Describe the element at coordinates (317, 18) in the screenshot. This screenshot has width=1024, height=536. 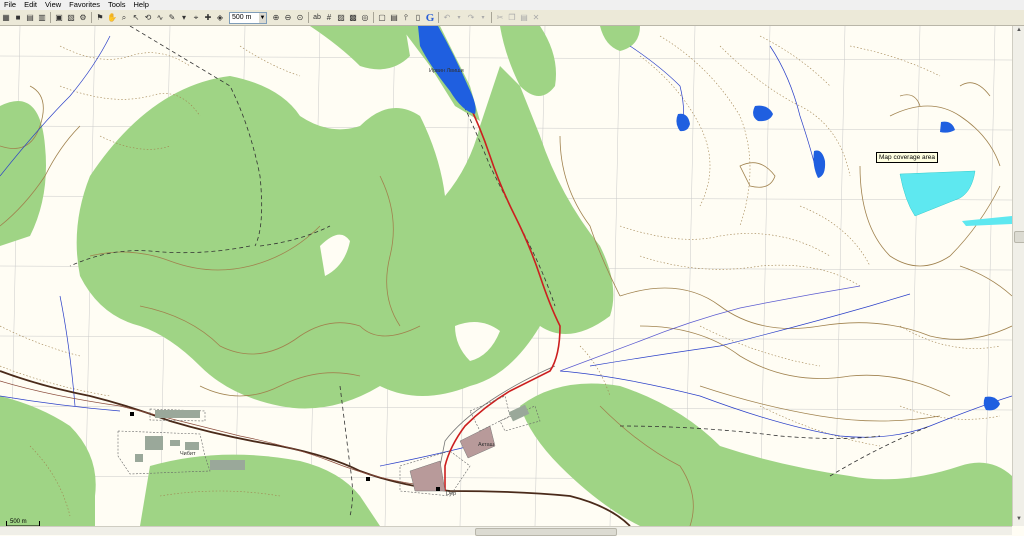
I see `label-ab-icon: ab` at that location.